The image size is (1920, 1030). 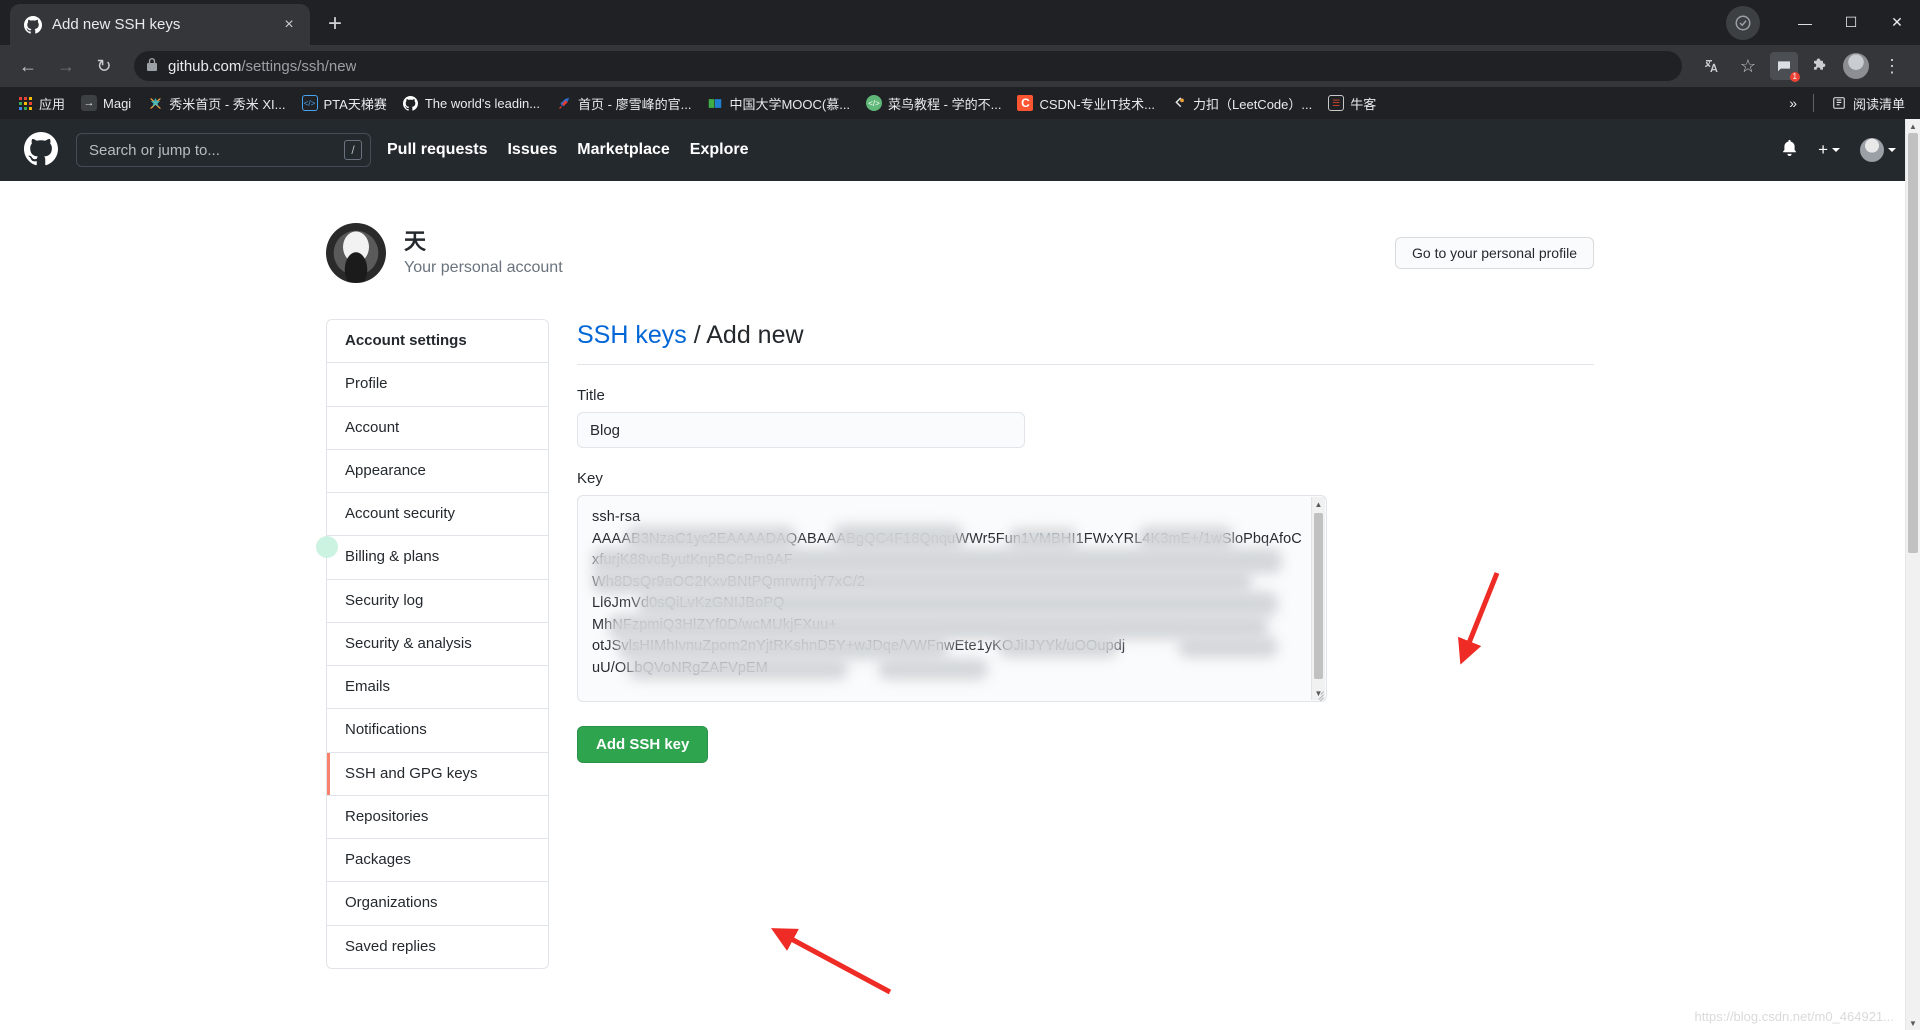 I want to click on browser-tab: Add new SSH keys ×, so click(x=160, y=24).